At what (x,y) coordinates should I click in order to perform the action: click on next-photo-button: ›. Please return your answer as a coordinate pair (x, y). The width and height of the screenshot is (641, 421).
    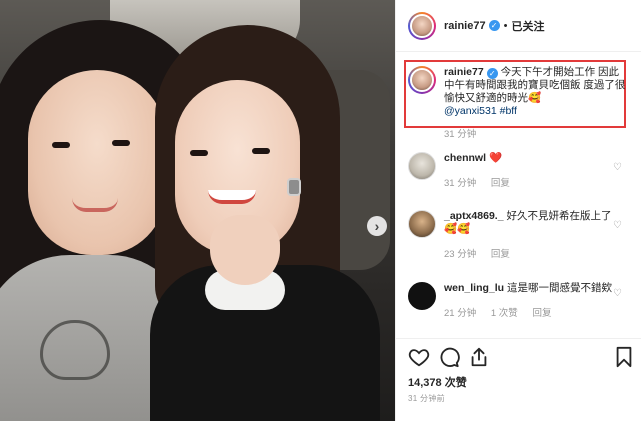
    Looking at the image, I should click on (377, 226).